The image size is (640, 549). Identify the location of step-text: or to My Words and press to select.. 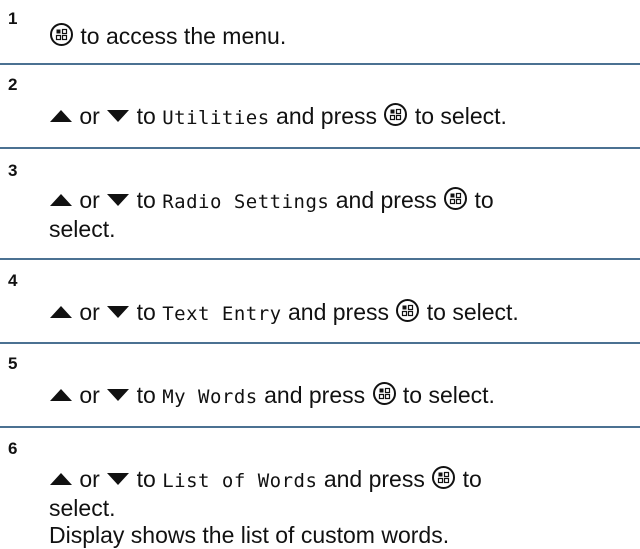
(342, 396).